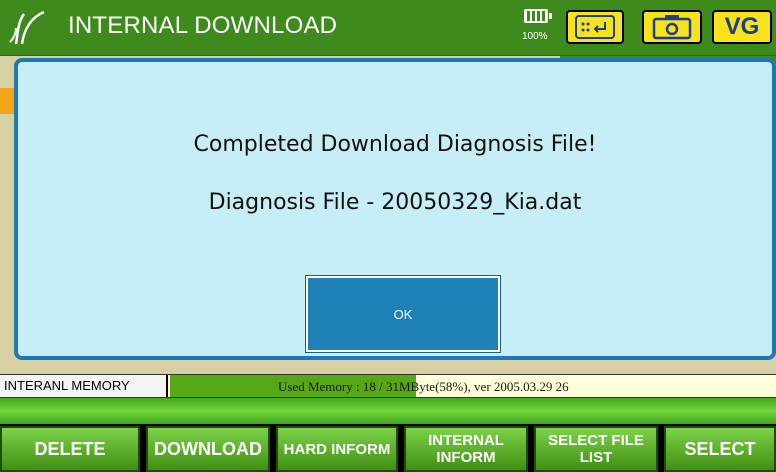 The height and width of the screenshot is (472, 776). Describe the element at coordinates (84, 386) in the screenshot. I see `memory-label: INTERANL MEMORY` at that location.